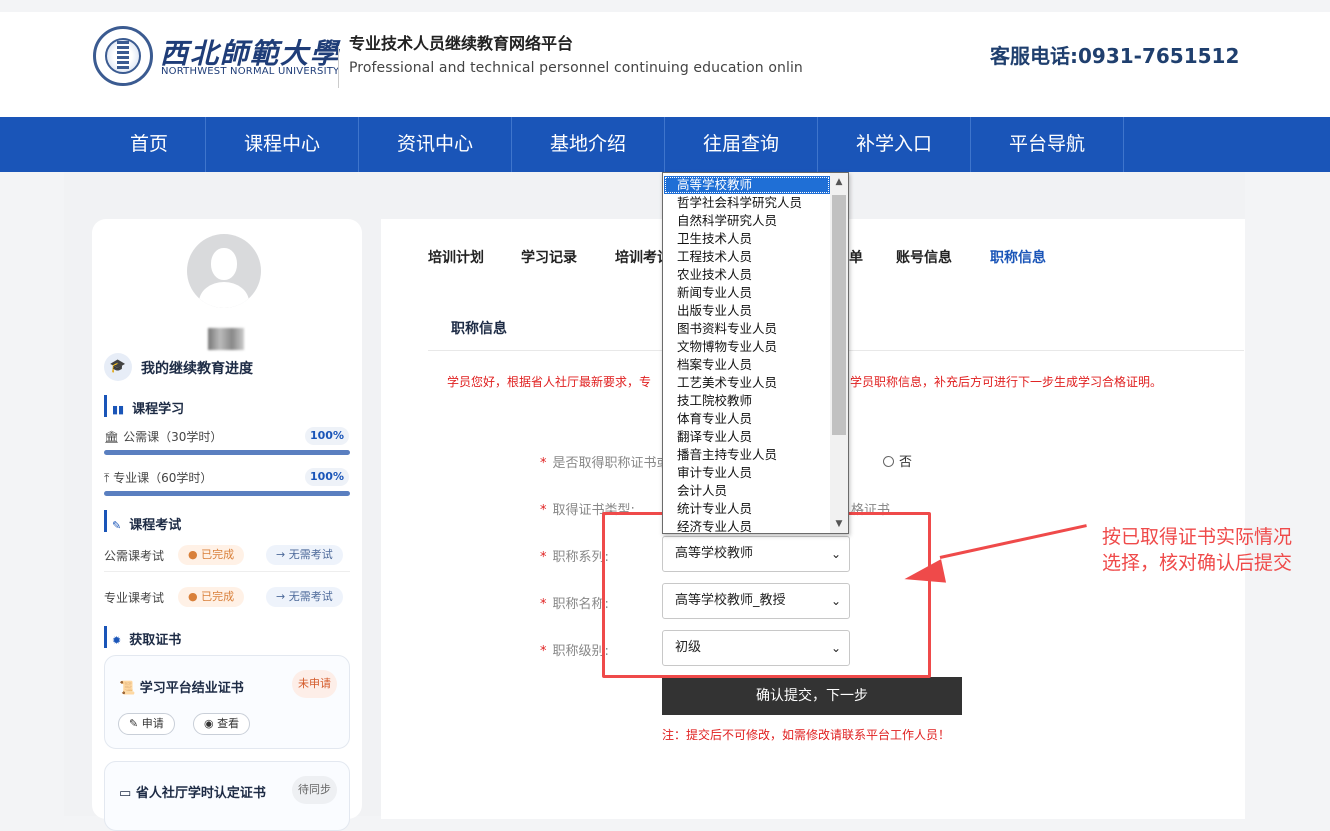 Image resolution: width=1330 pixels, height=831 pixels. What do you see at coordinates (112, 437) in the screenshot?
I see `bank-icon: 🏛` at bounding box center [112, 437].